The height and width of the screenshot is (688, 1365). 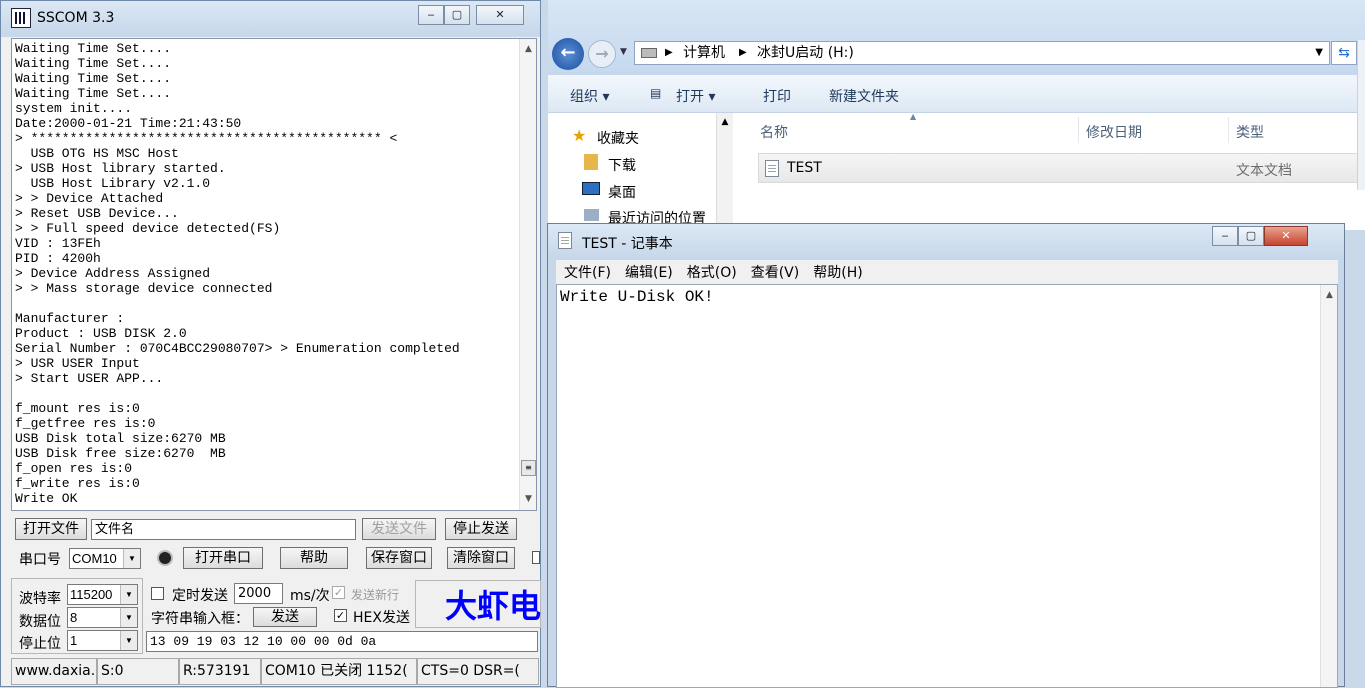 What do you see at coordinates (342, 641) in the screenshot?
I see `hex-data-input: 13 09 19 03 12 10 00 00 0d 0a` at bounding box center [342, 641].